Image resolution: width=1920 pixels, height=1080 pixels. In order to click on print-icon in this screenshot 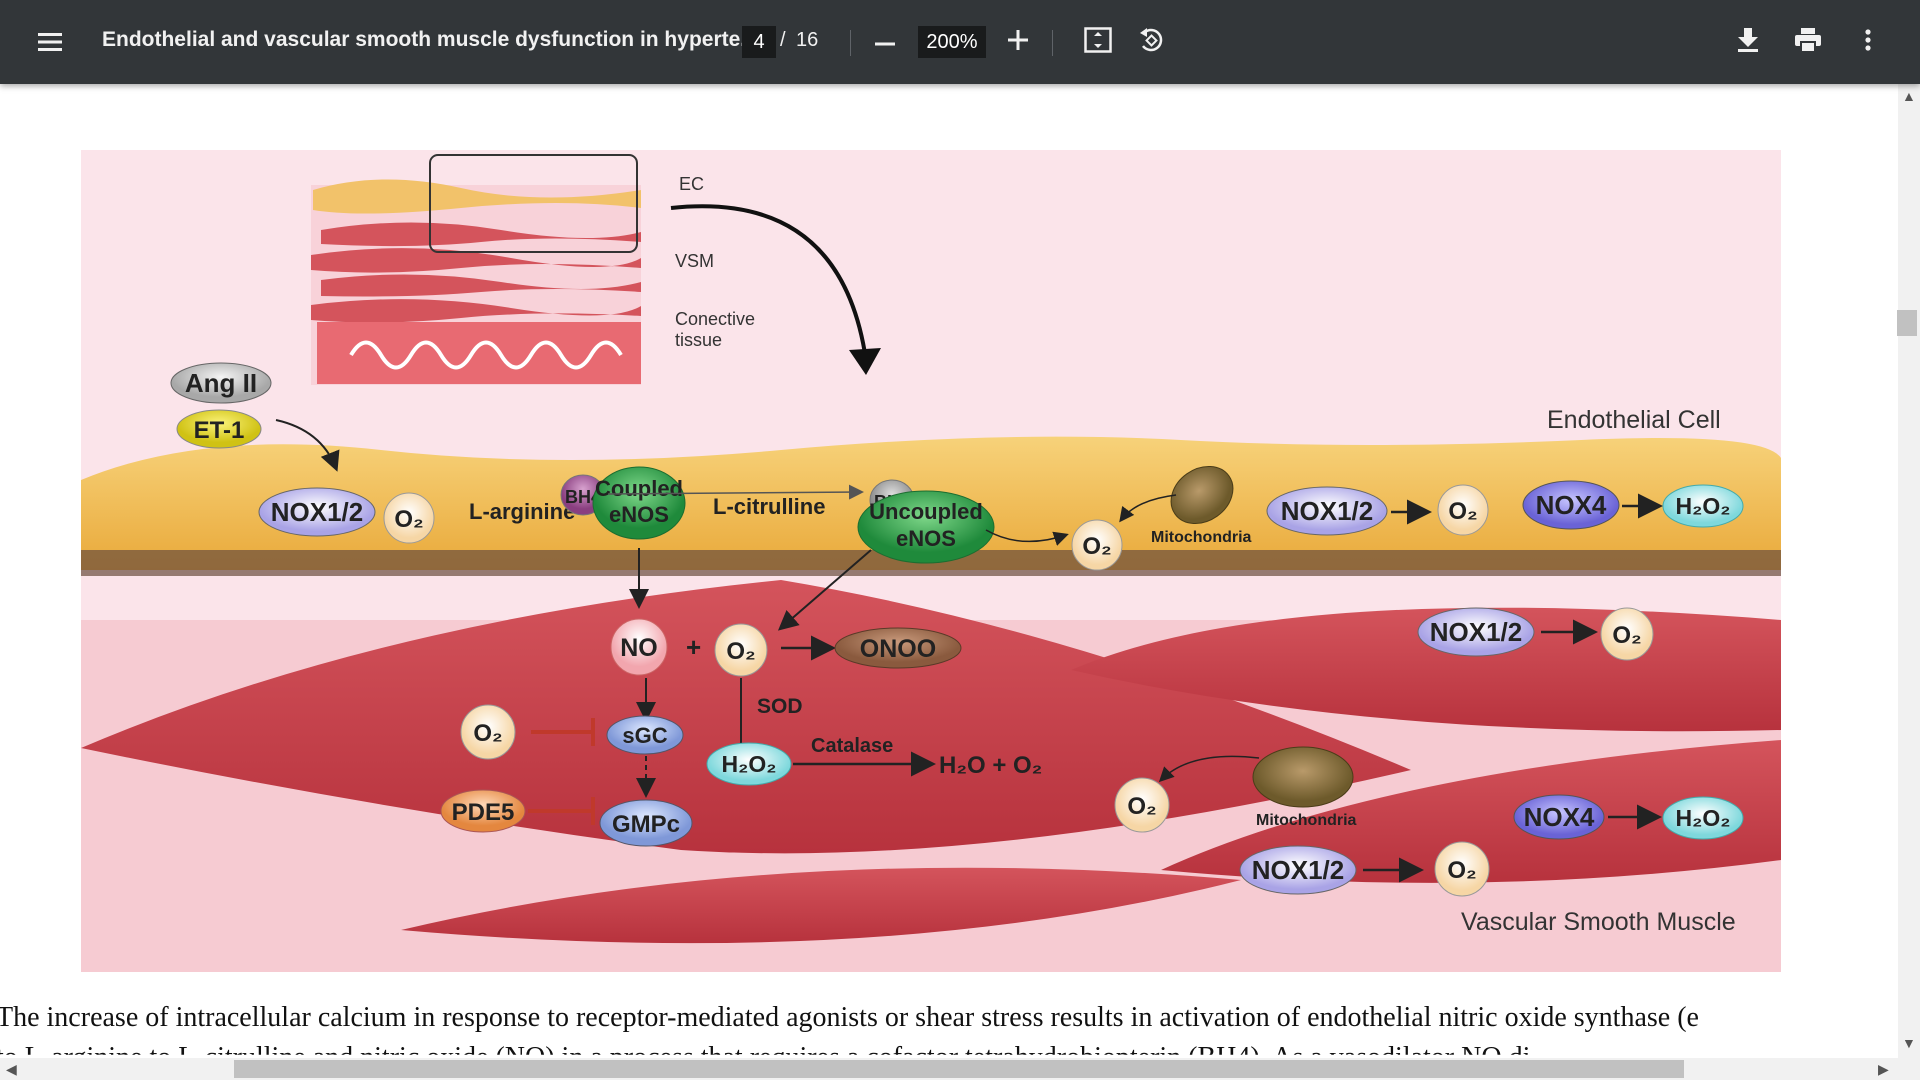, I will do `click(1808, 42)`.